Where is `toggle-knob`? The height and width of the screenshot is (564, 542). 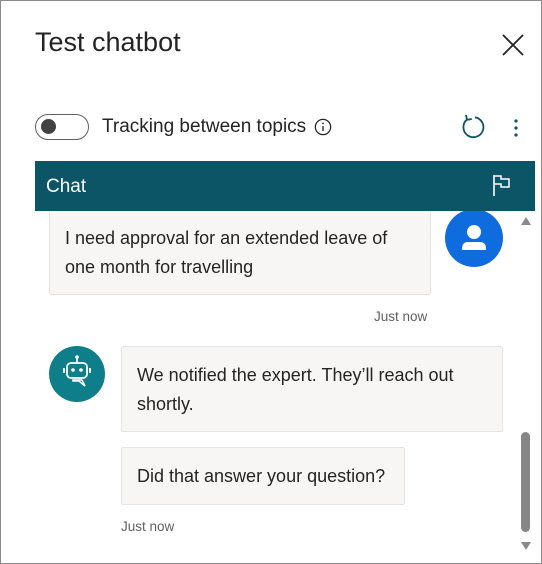
toggle-knob is located at coordinates (48, 126).